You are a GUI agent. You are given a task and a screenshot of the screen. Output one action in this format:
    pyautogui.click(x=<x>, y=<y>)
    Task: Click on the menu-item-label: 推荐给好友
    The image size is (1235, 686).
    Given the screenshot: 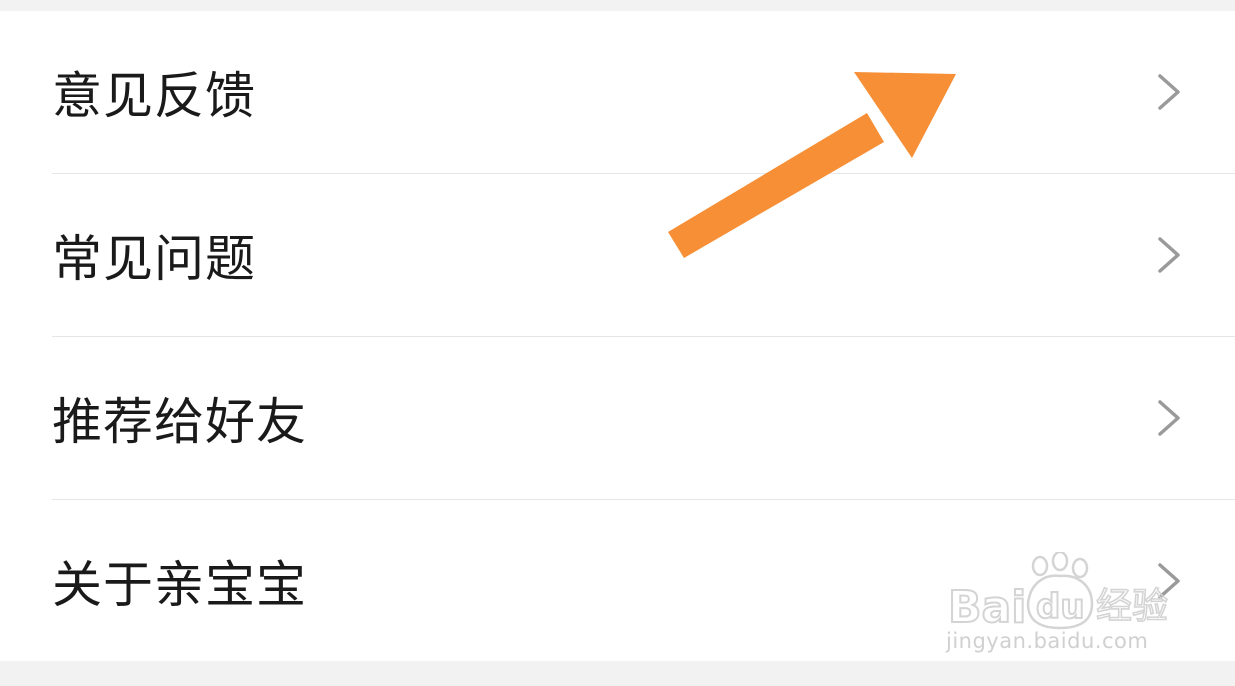 What is the action you would take?
    pyautogui.click(x=179, y=422)
    